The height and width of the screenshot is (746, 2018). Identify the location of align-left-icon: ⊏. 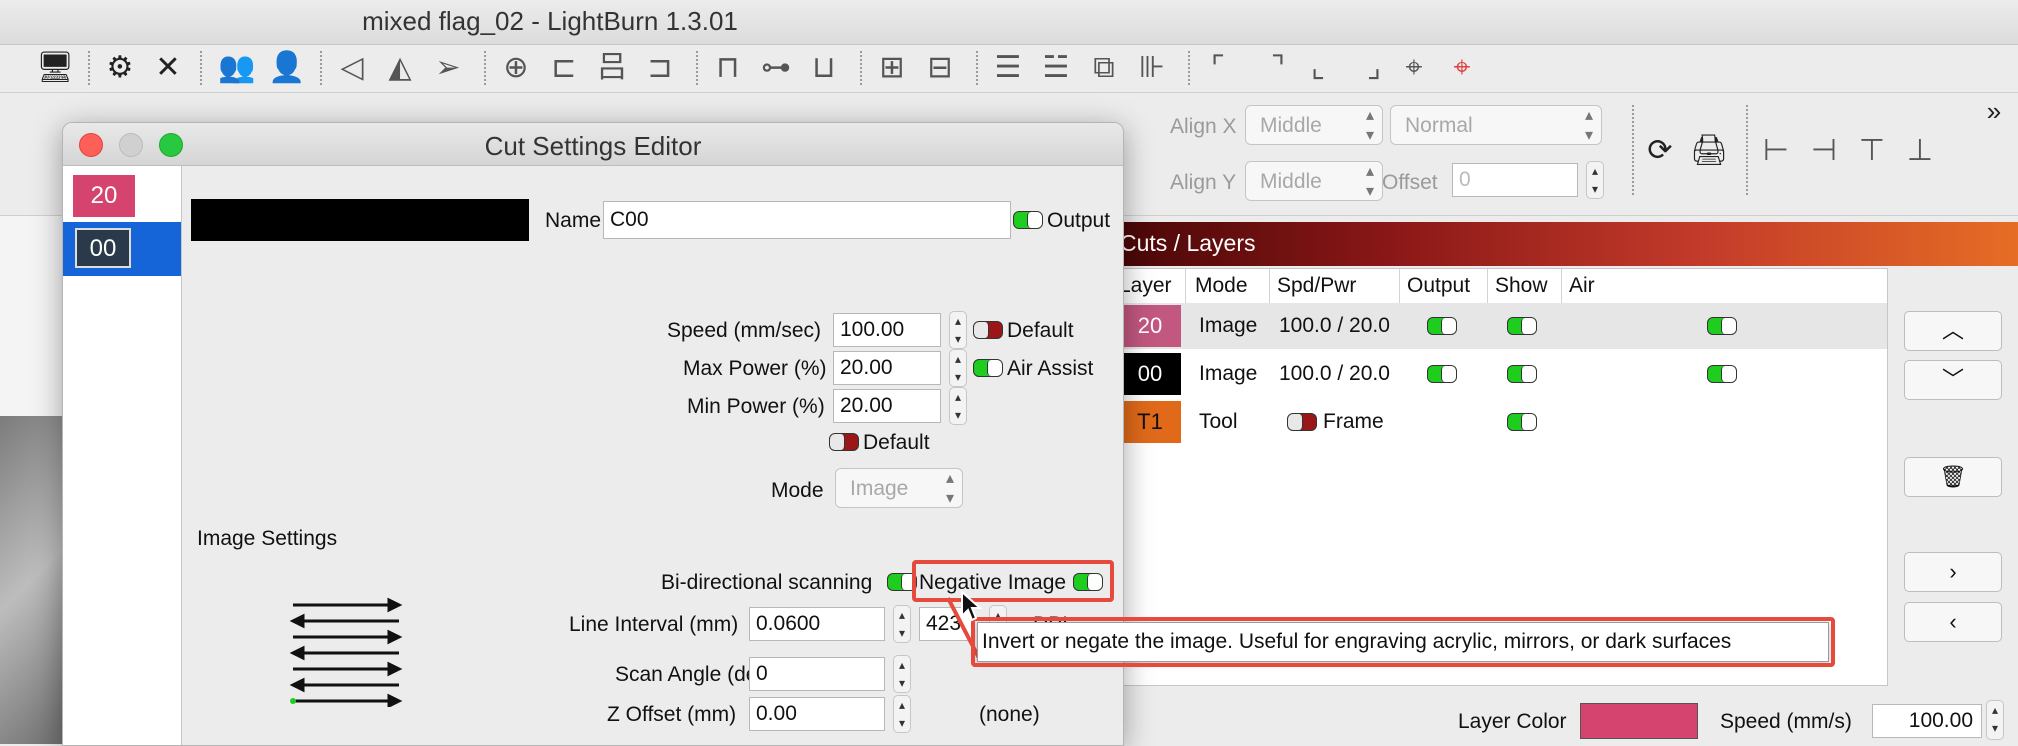
(564, 68).